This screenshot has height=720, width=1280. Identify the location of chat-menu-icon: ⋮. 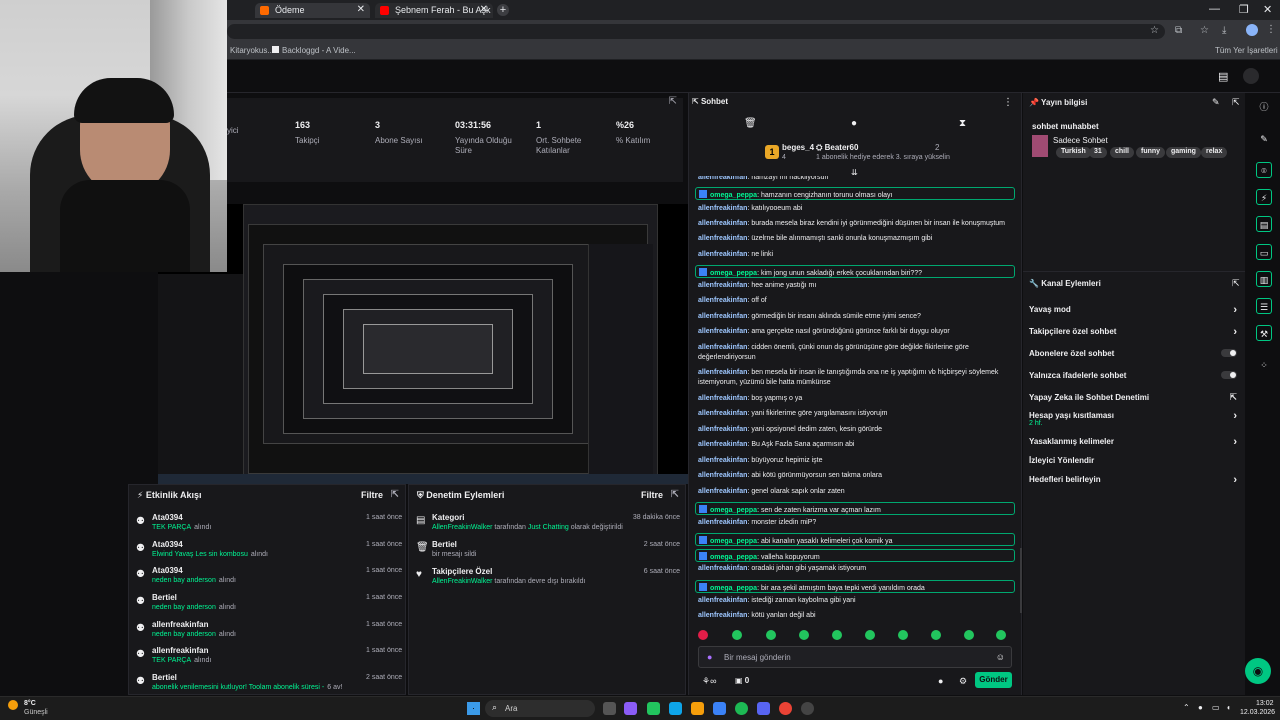
(1008, 102).